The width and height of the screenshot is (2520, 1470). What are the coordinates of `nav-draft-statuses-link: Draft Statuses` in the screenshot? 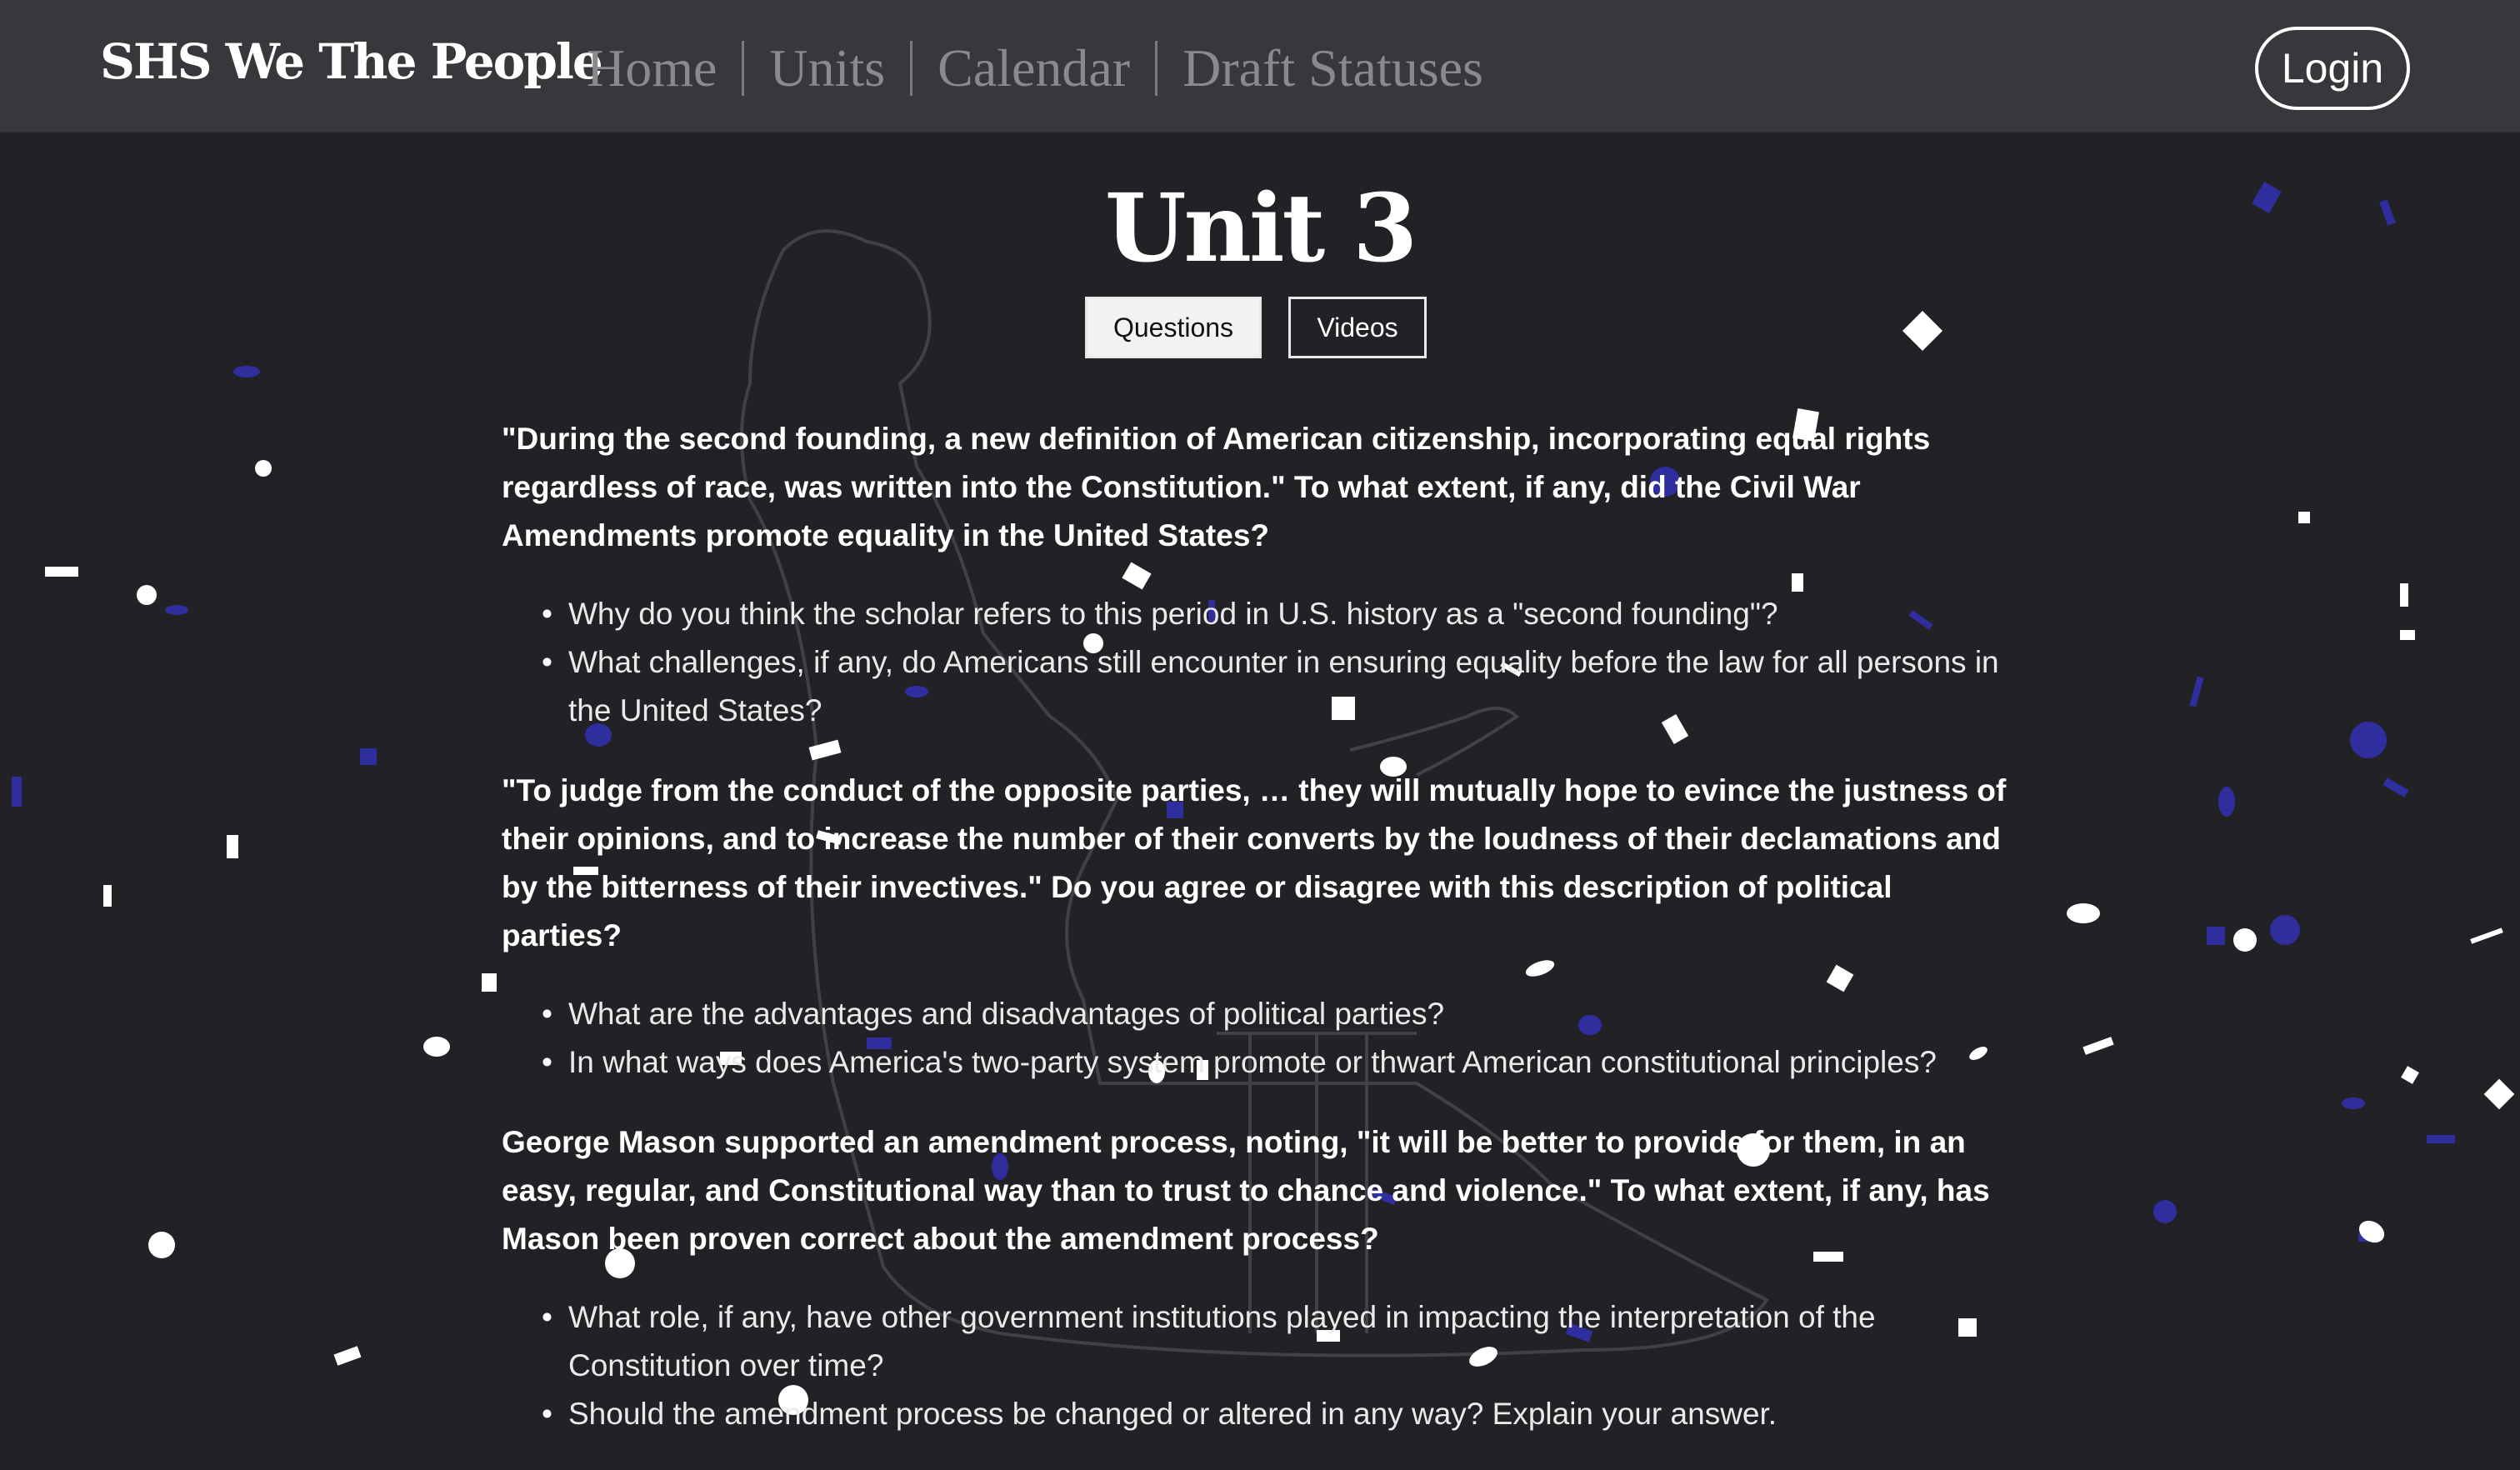 It's located at (1332, 68).